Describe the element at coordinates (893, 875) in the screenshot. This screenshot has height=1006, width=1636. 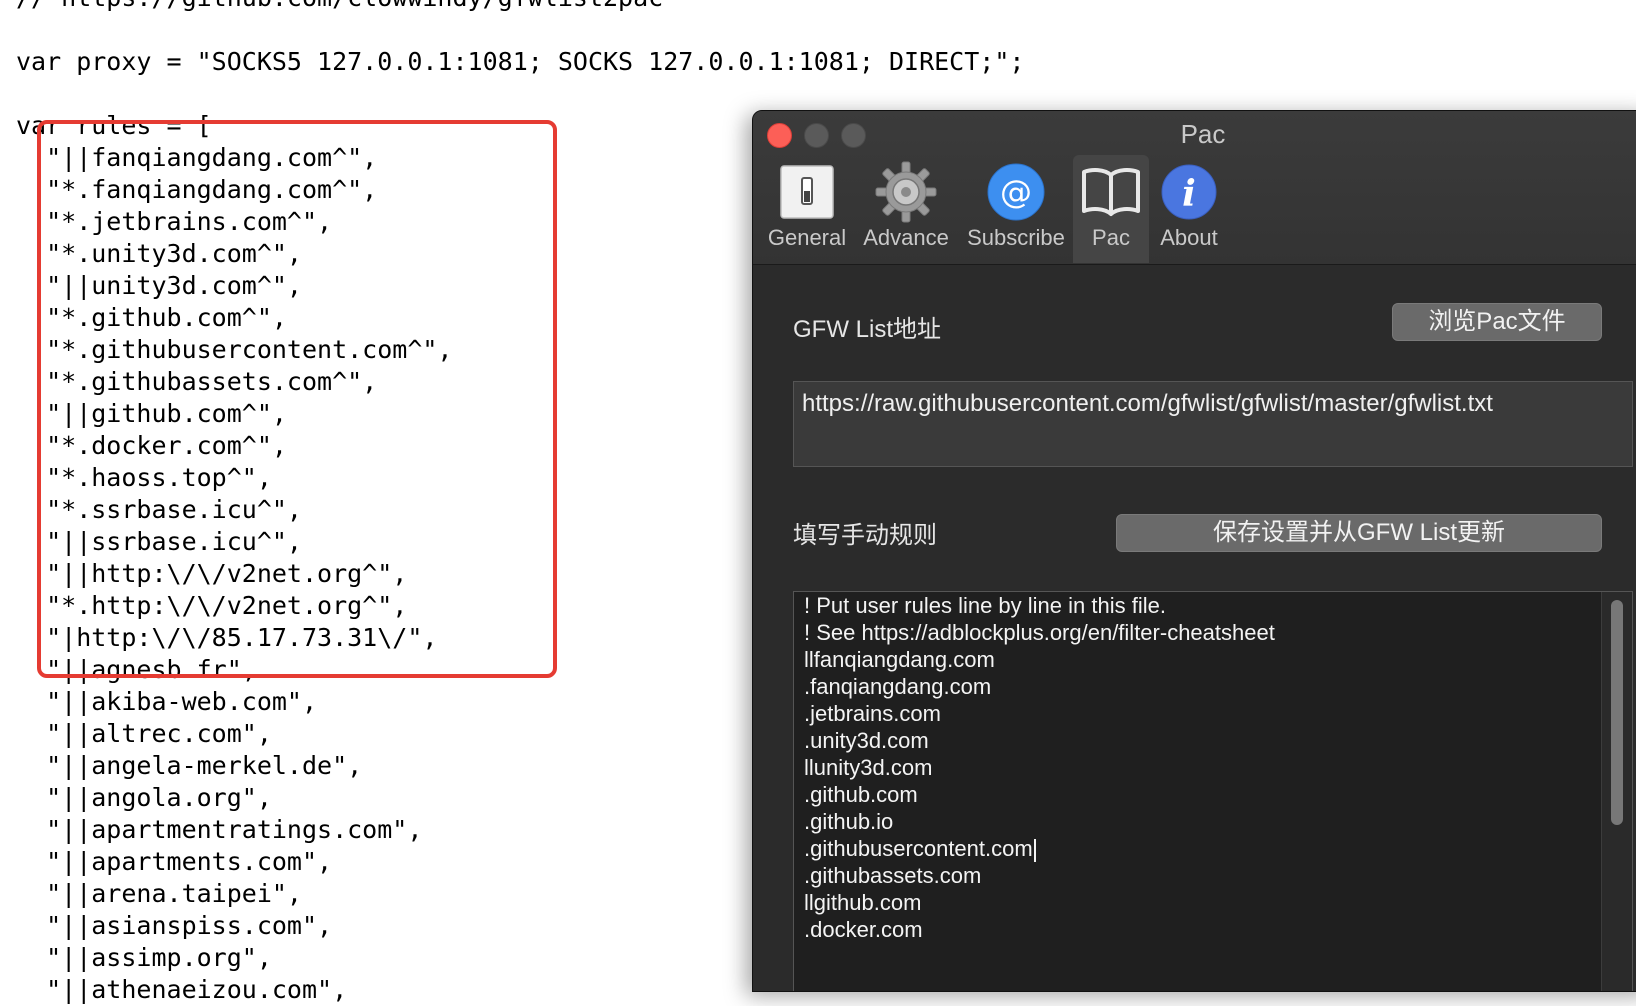
I see `rule-line: .githubassets.com` at that location.